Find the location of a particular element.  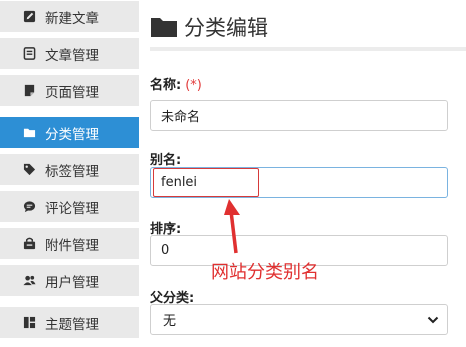

sidebar-item-users: 用户管理 is located at coordinates (69, 280).